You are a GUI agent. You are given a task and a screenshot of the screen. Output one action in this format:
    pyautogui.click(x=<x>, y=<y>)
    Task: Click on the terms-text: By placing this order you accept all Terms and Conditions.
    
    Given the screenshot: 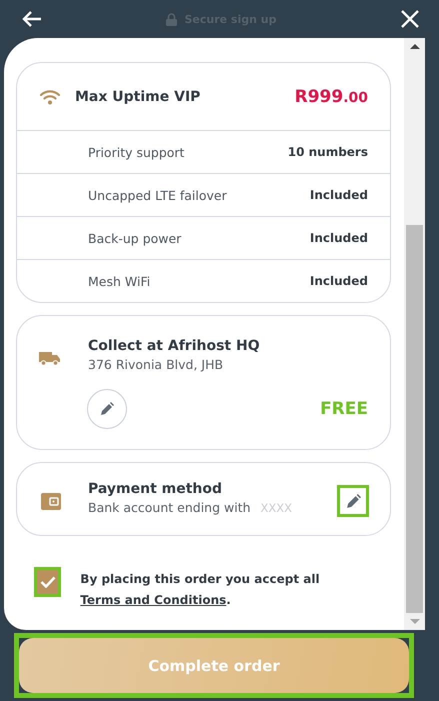 What is the action you would take?
    pyautogui.click(x=200, y=590)
    